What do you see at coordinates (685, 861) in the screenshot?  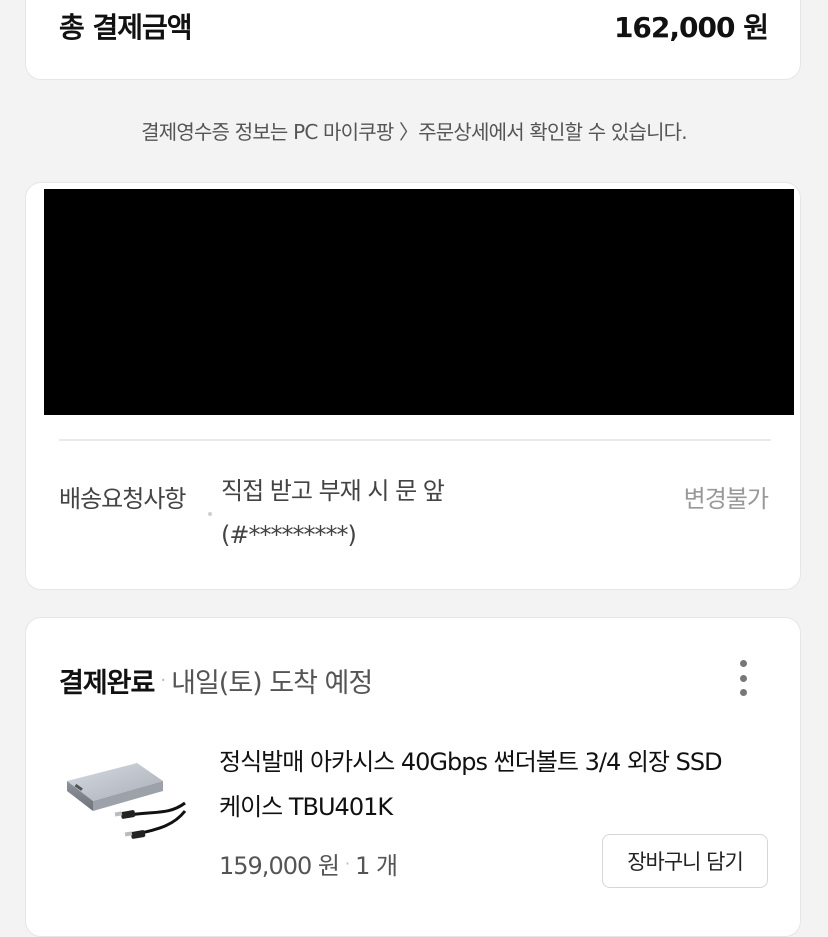 I see `add-to-cart-button: 장바구니 담기` at bounding box center [685, 861].